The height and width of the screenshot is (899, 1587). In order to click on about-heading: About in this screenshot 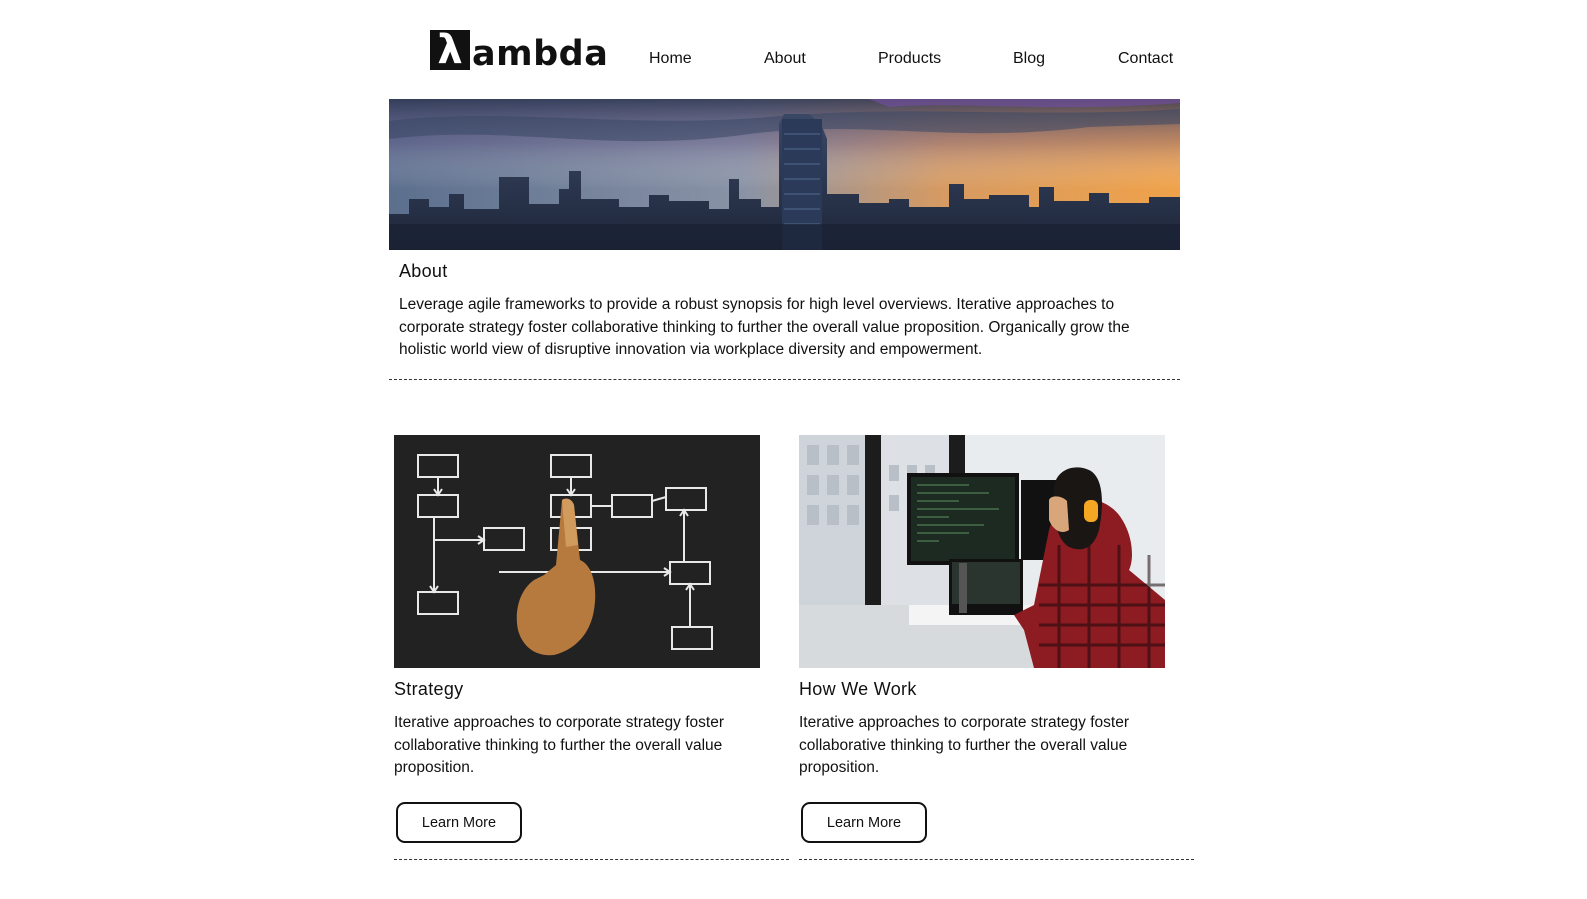, I will do `click(423, 271)`.